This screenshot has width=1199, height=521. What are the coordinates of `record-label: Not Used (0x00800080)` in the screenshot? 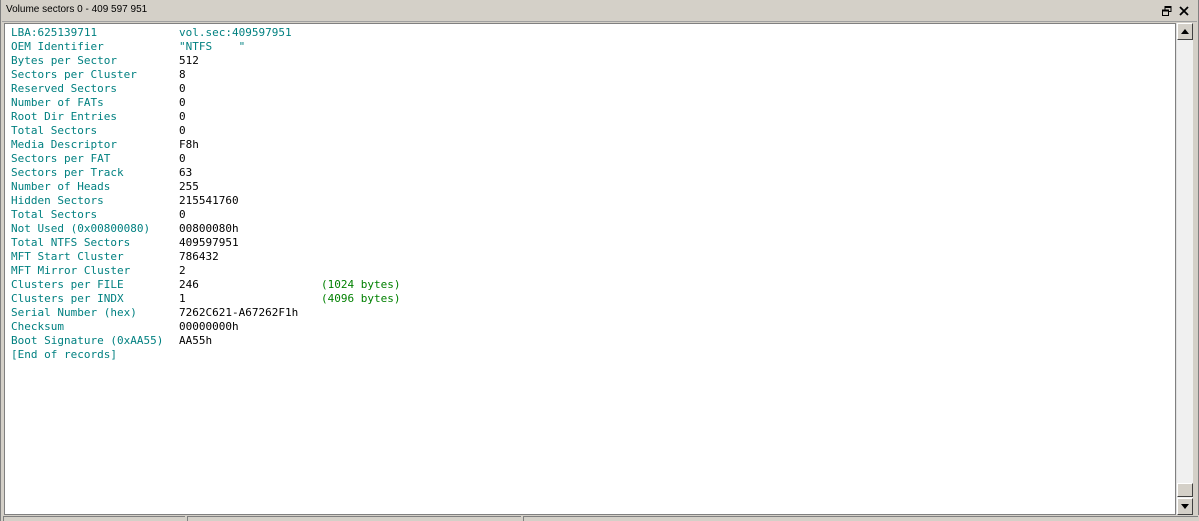 It's located at (81, 228).